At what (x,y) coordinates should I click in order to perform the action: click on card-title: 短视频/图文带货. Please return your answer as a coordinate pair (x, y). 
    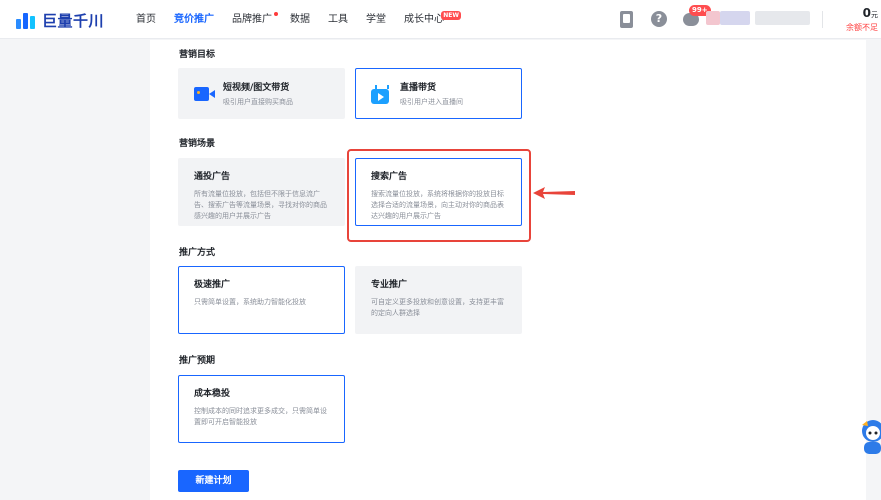
    Looking at the image, I should click on (256, 87).